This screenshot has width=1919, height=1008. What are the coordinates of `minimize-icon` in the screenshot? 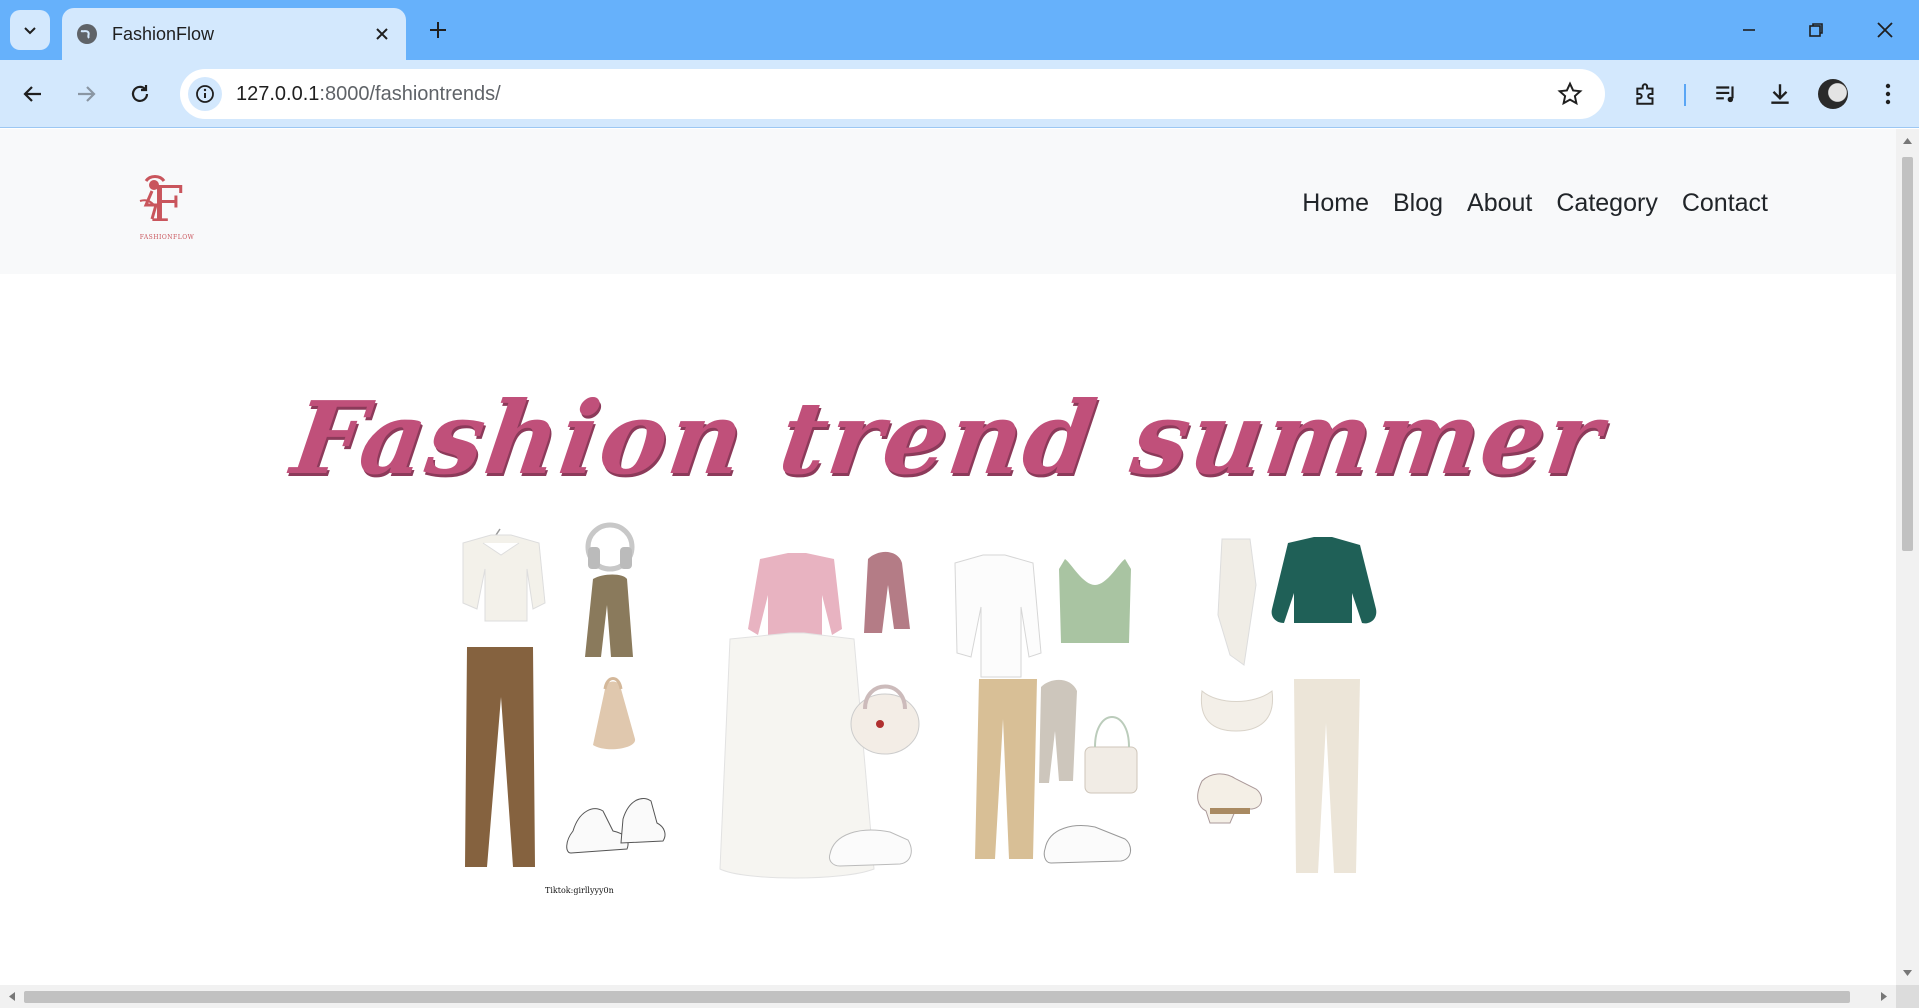 It's located at (1749, 30).